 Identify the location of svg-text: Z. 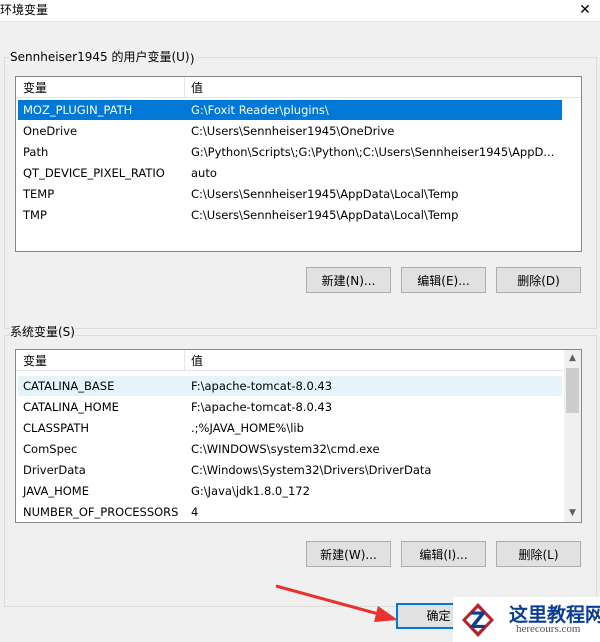
(478, 621).